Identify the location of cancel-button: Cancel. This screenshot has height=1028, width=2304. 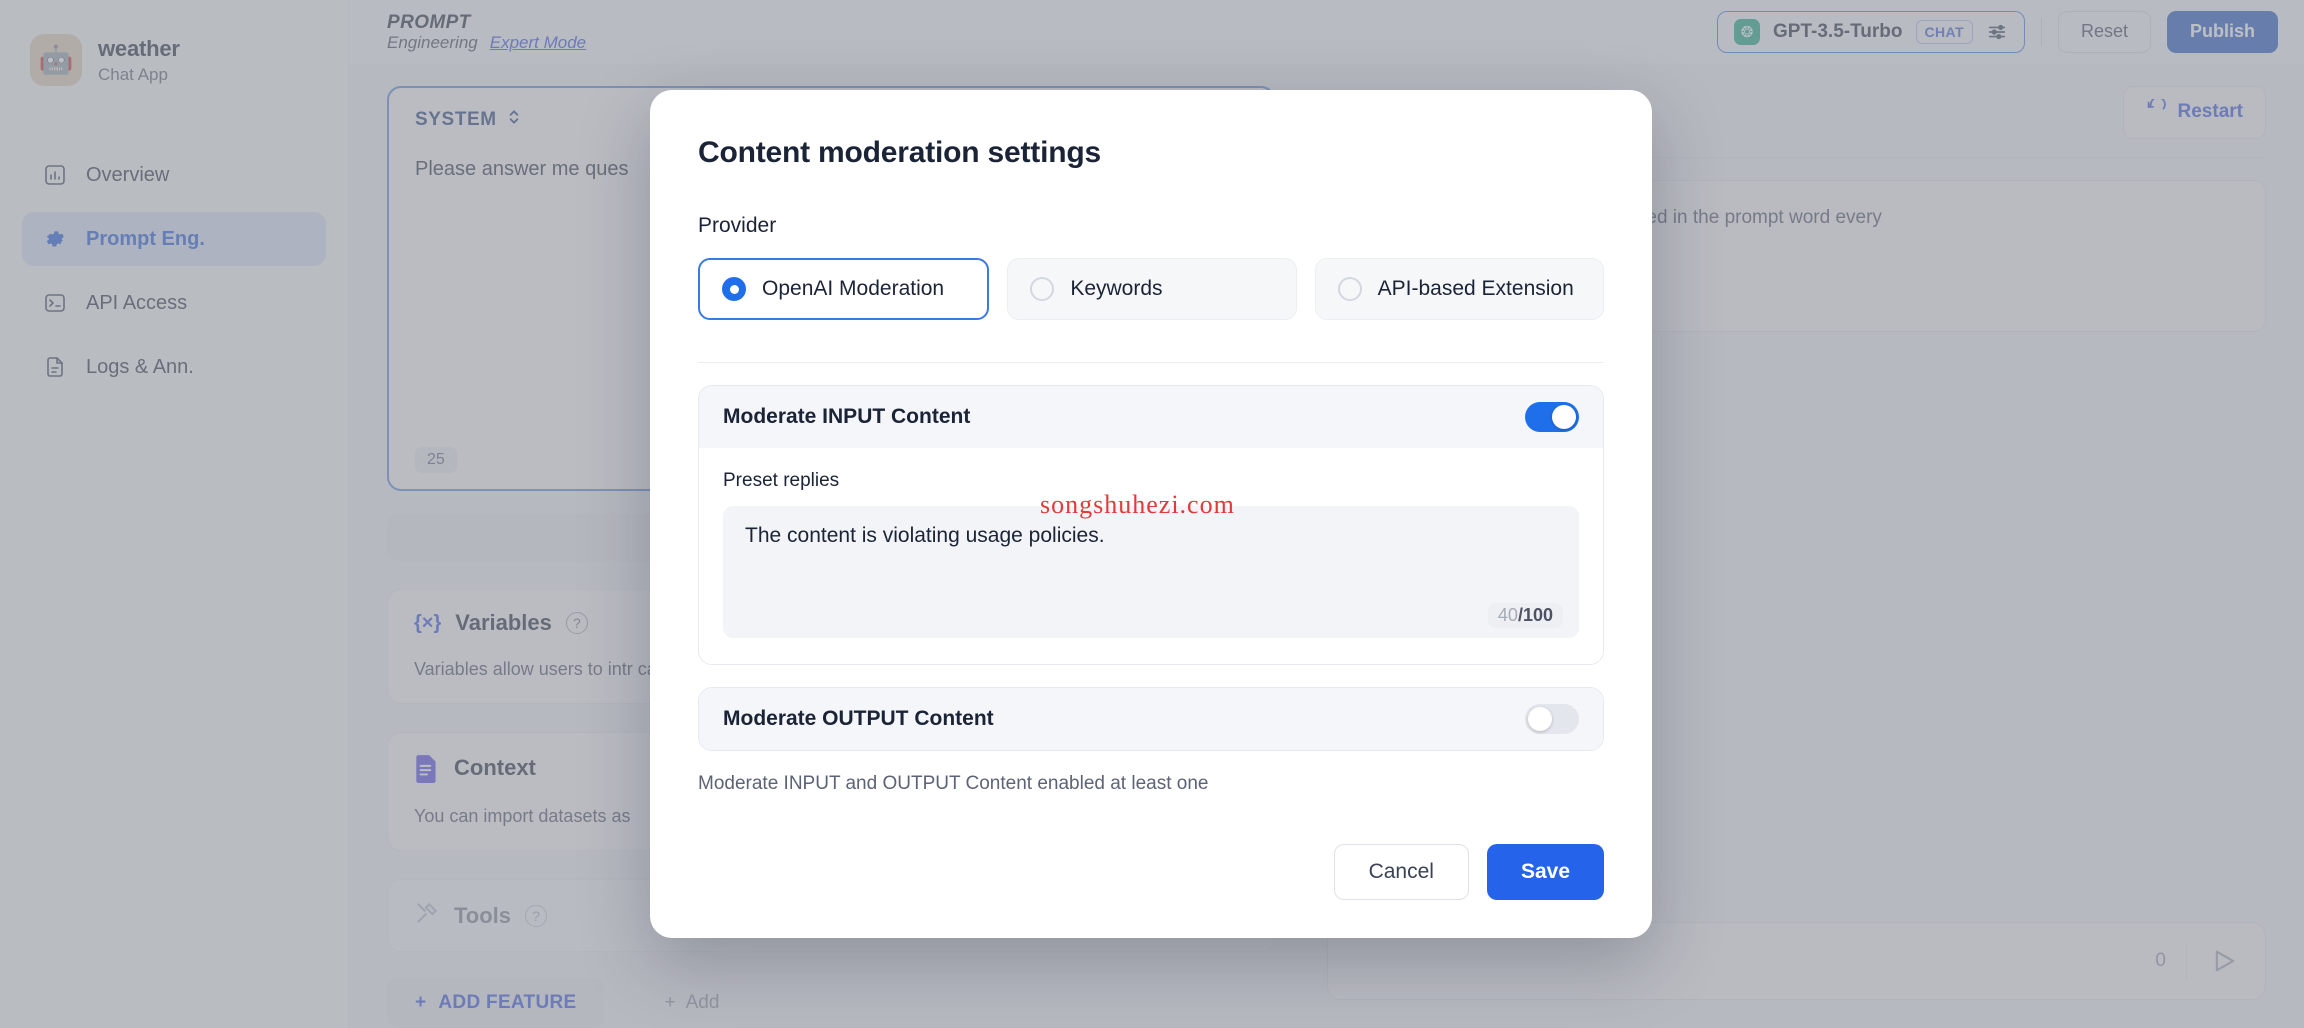
(1401, 872).